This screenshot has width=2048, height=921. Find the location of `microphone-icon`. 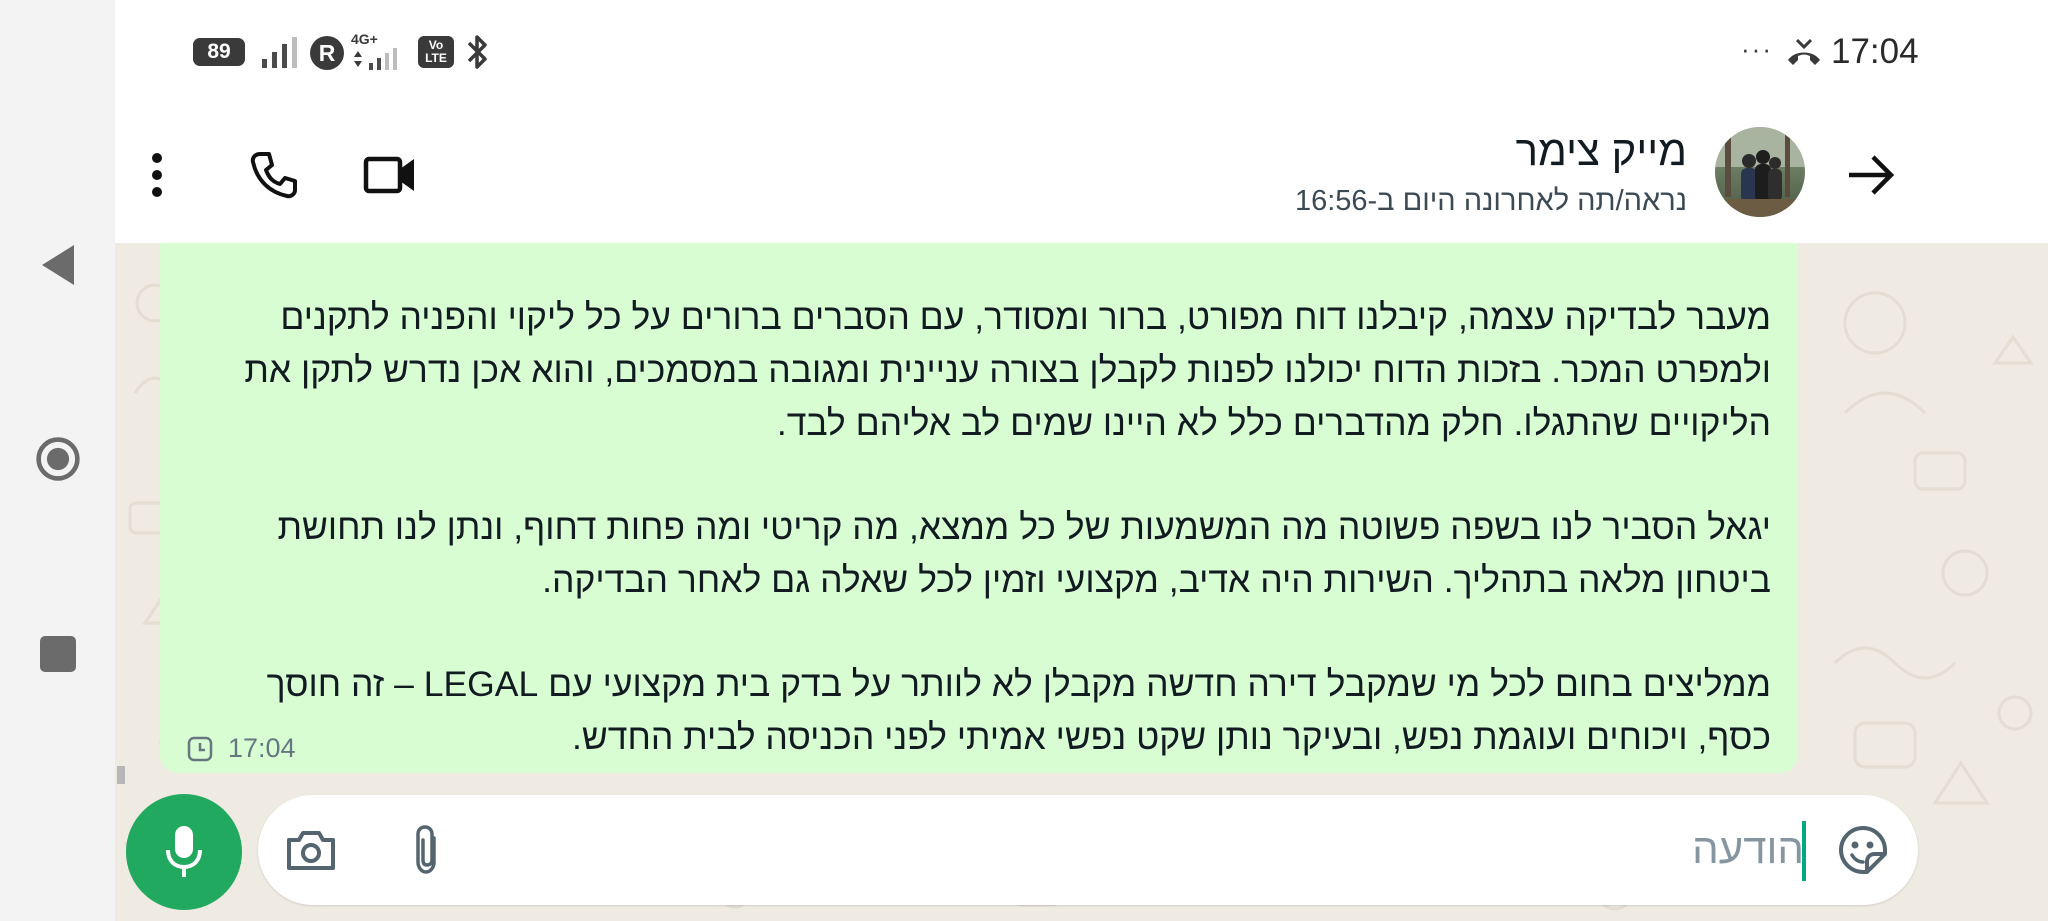

microphone-icon is located at coordinates (184, 851).